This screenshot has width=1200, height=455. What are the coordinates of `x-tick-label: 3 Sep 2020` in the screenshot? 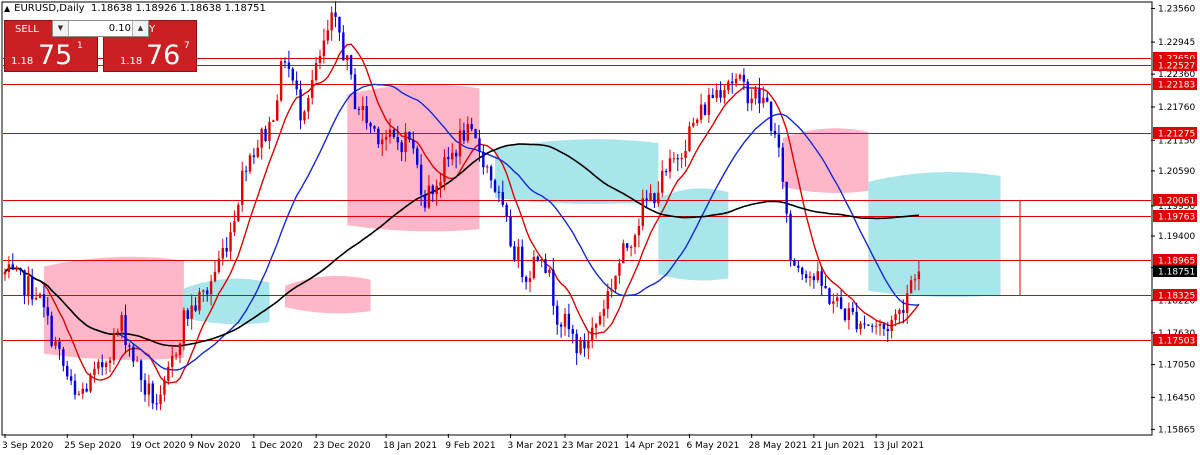 It's located at (28, 446).